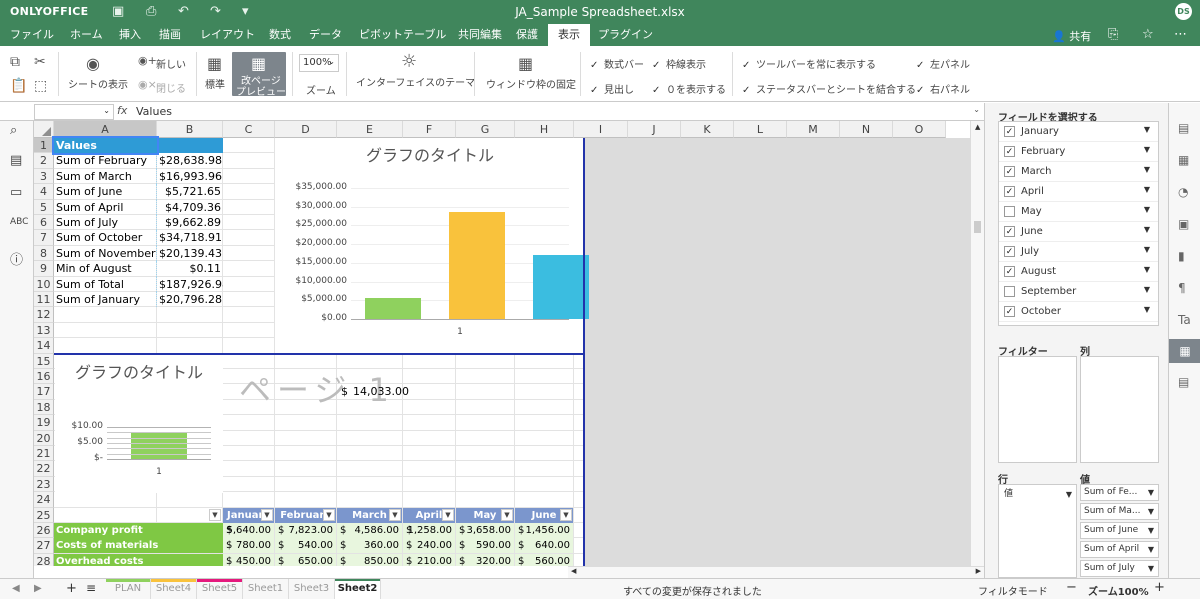 The width and height of the screenshot is (1200, 599). Describe the element at coordinates (809, 63) in the screenshot. I see `always-toolbar-checkbox: ✓ ツールバーを常に表示する` at that location.